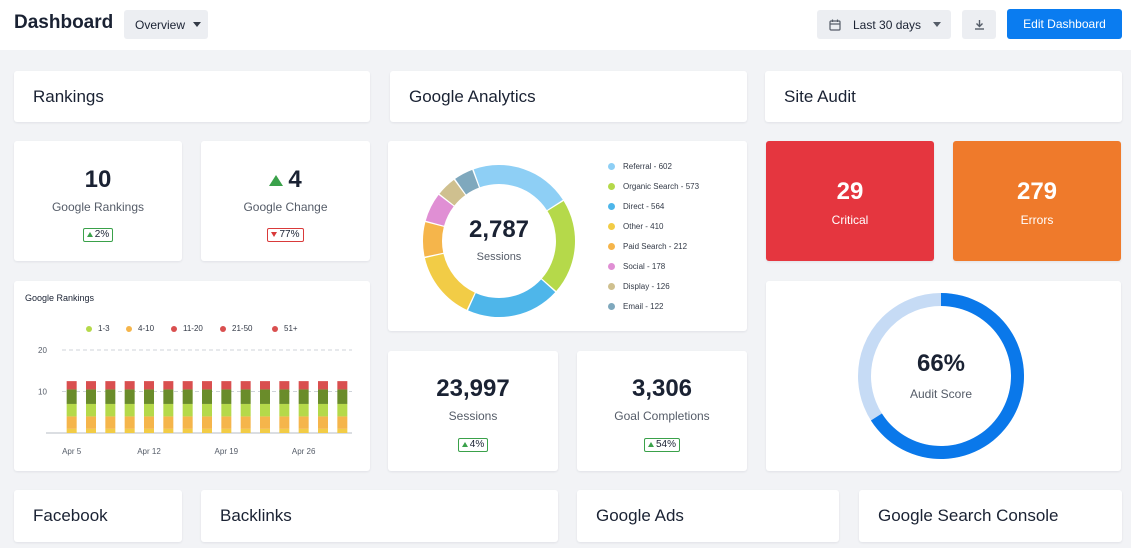  What do you see at coordinates (295, 179) in the screenshot?
I see `google-change-value: 4` at bounding box center [295, 179].